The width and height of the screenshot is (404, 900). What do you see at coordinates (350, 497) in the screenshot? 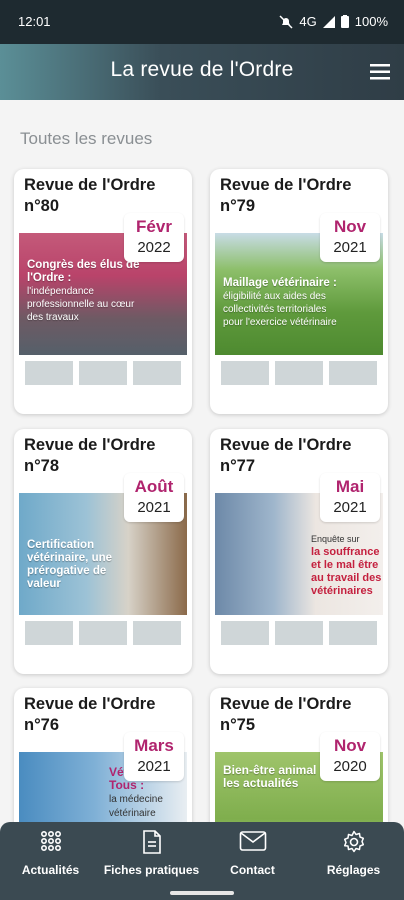
I see `issue-date-badge: Mai 2021` at bounding box center [350, 497].